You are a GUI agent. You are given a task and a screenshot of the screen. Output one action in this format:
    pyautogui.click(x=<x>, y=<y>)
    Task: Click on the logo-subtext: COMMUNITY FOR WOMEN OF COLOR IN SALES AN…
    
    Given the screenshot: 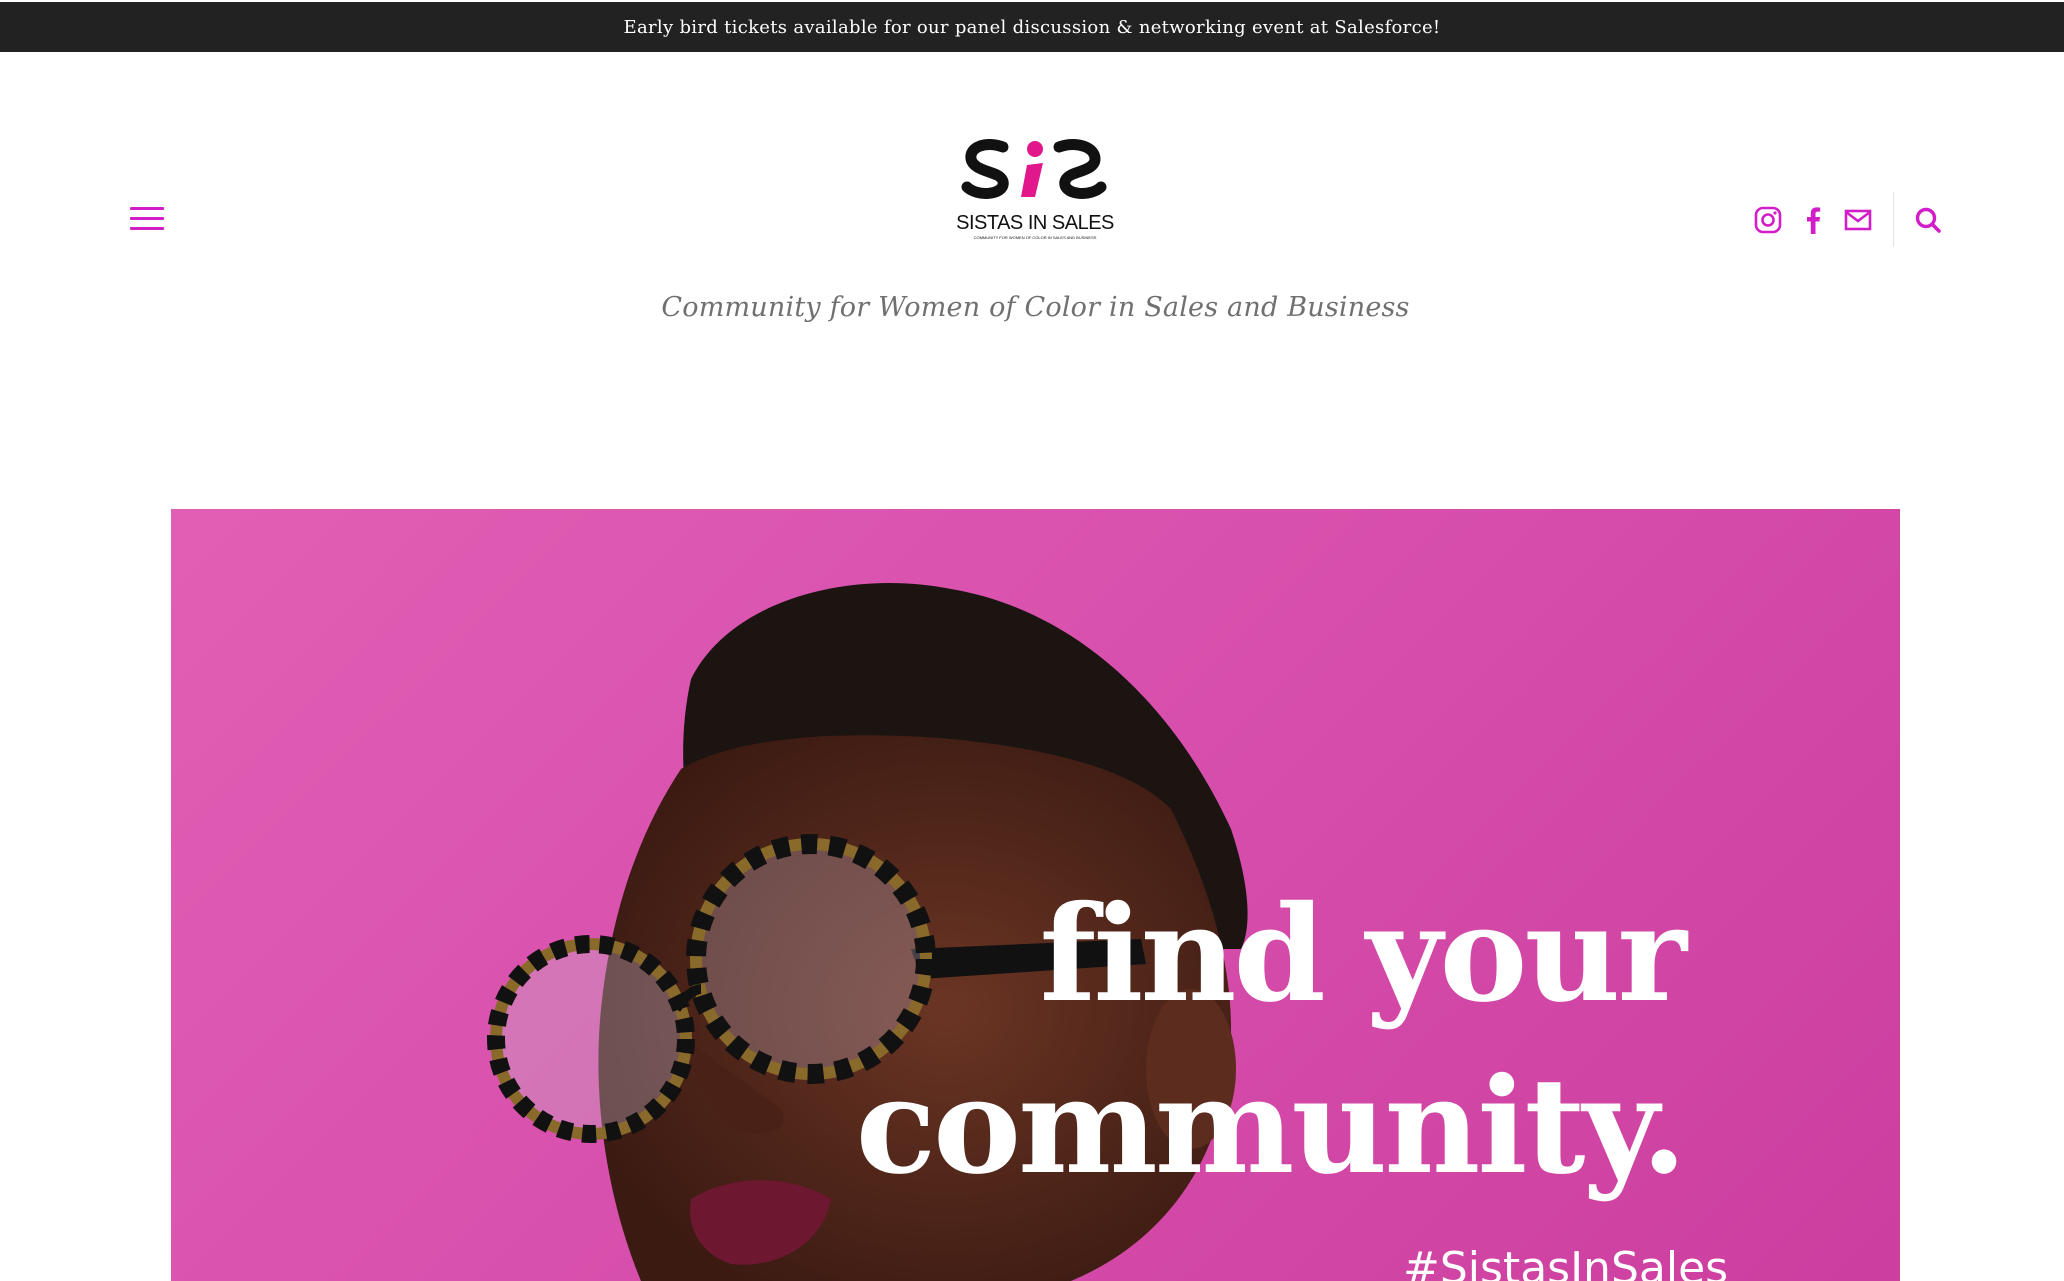 What is the action you would take?
    pyautogui.click(x=1035, y=237)
    